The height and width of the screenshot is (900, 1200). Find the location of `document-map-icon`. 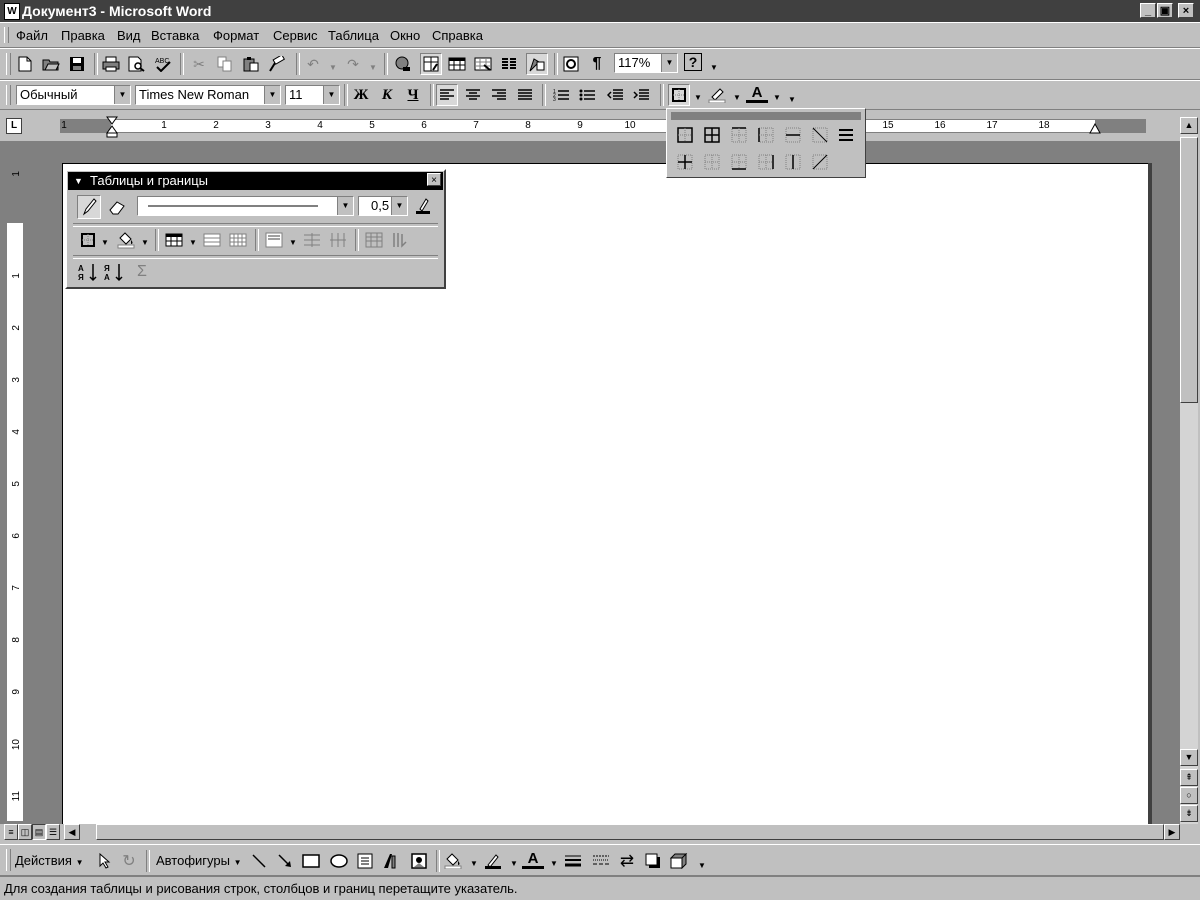

document-map-icon is located at coordinates (571, 64).